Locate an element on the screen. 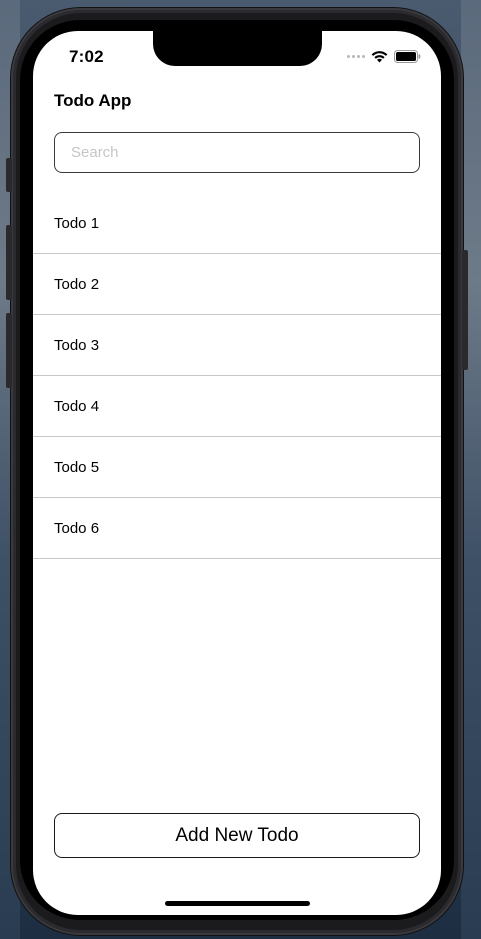  power-button is located at coordinates (465, 310).